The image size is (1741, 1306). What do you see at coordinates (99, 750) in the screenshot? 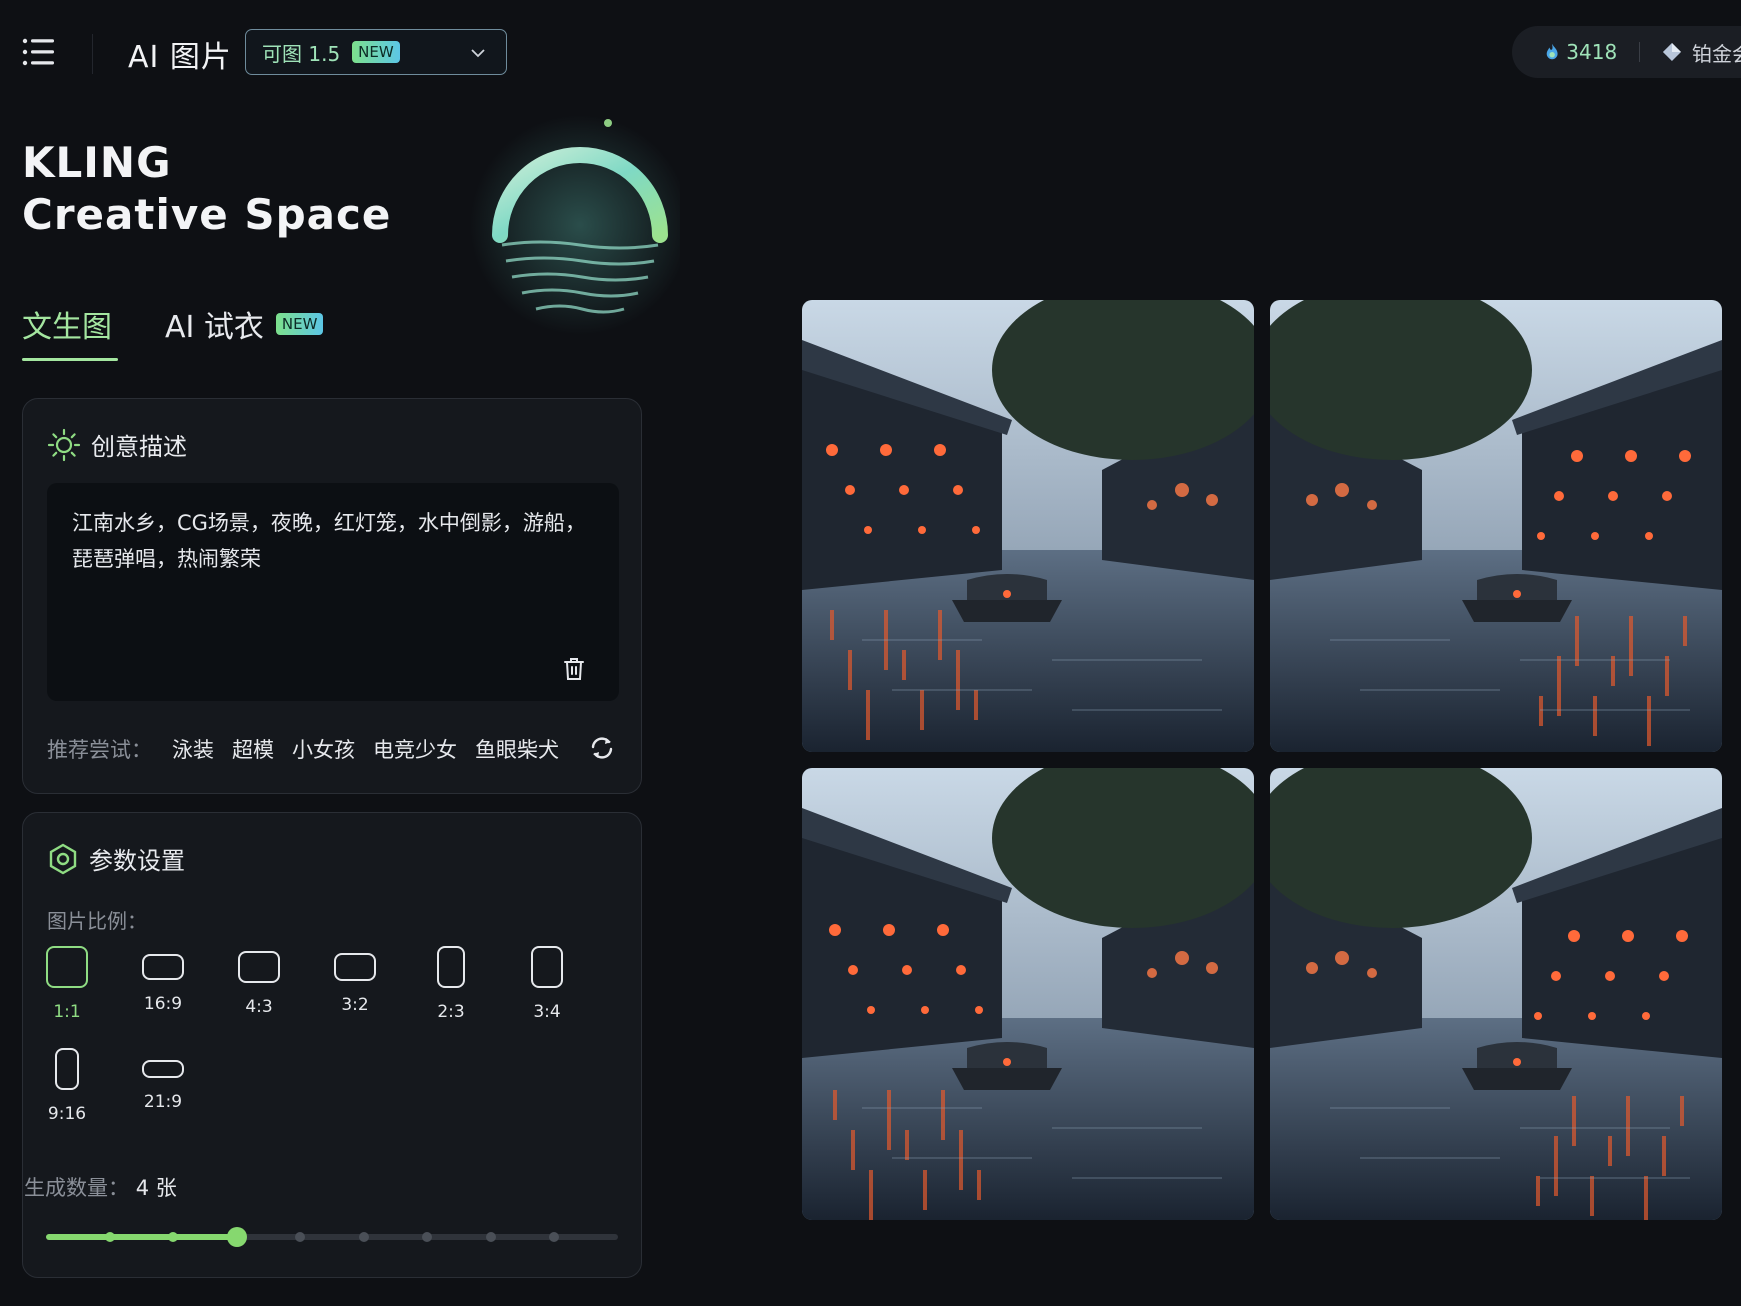
I see `recommend-label: 推荐尝试：` at bounding box center [99, 750].